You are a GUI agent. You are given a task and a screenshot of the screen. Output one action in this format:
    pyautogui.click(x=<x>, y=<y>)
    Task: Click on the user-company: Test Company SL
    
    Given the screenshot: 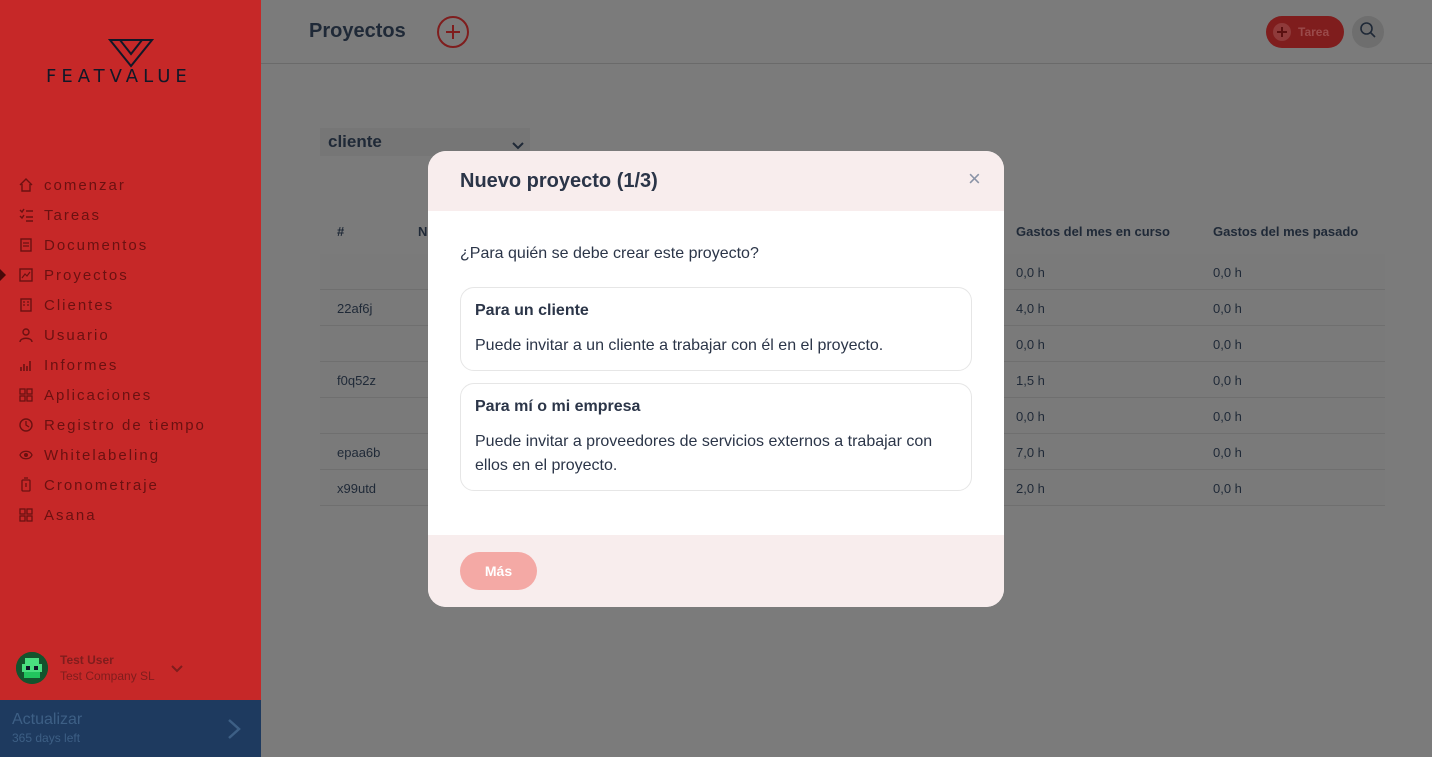 What is the action you would take?
    pyautogui.click(x=107, y=676)
    